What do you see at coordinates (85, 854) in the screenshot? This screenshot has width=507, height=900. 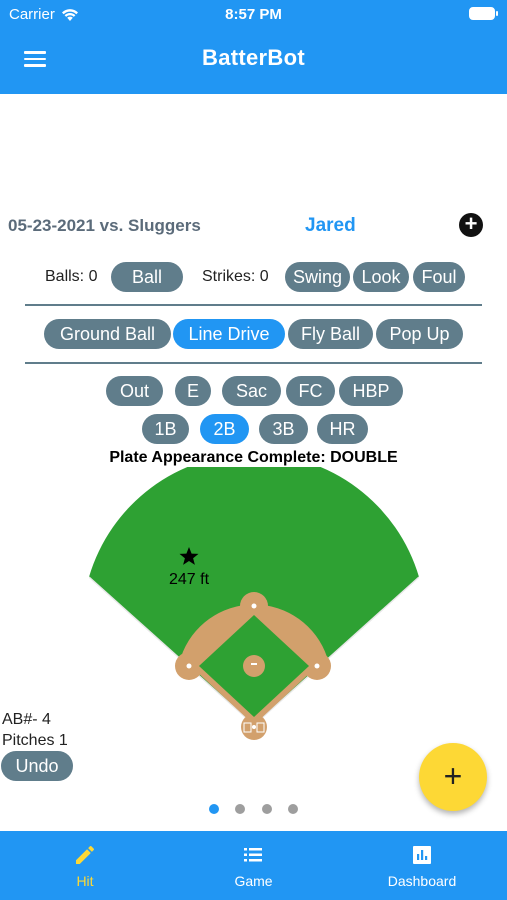 I see `pencil-icon` at bounding box center [85, 854].